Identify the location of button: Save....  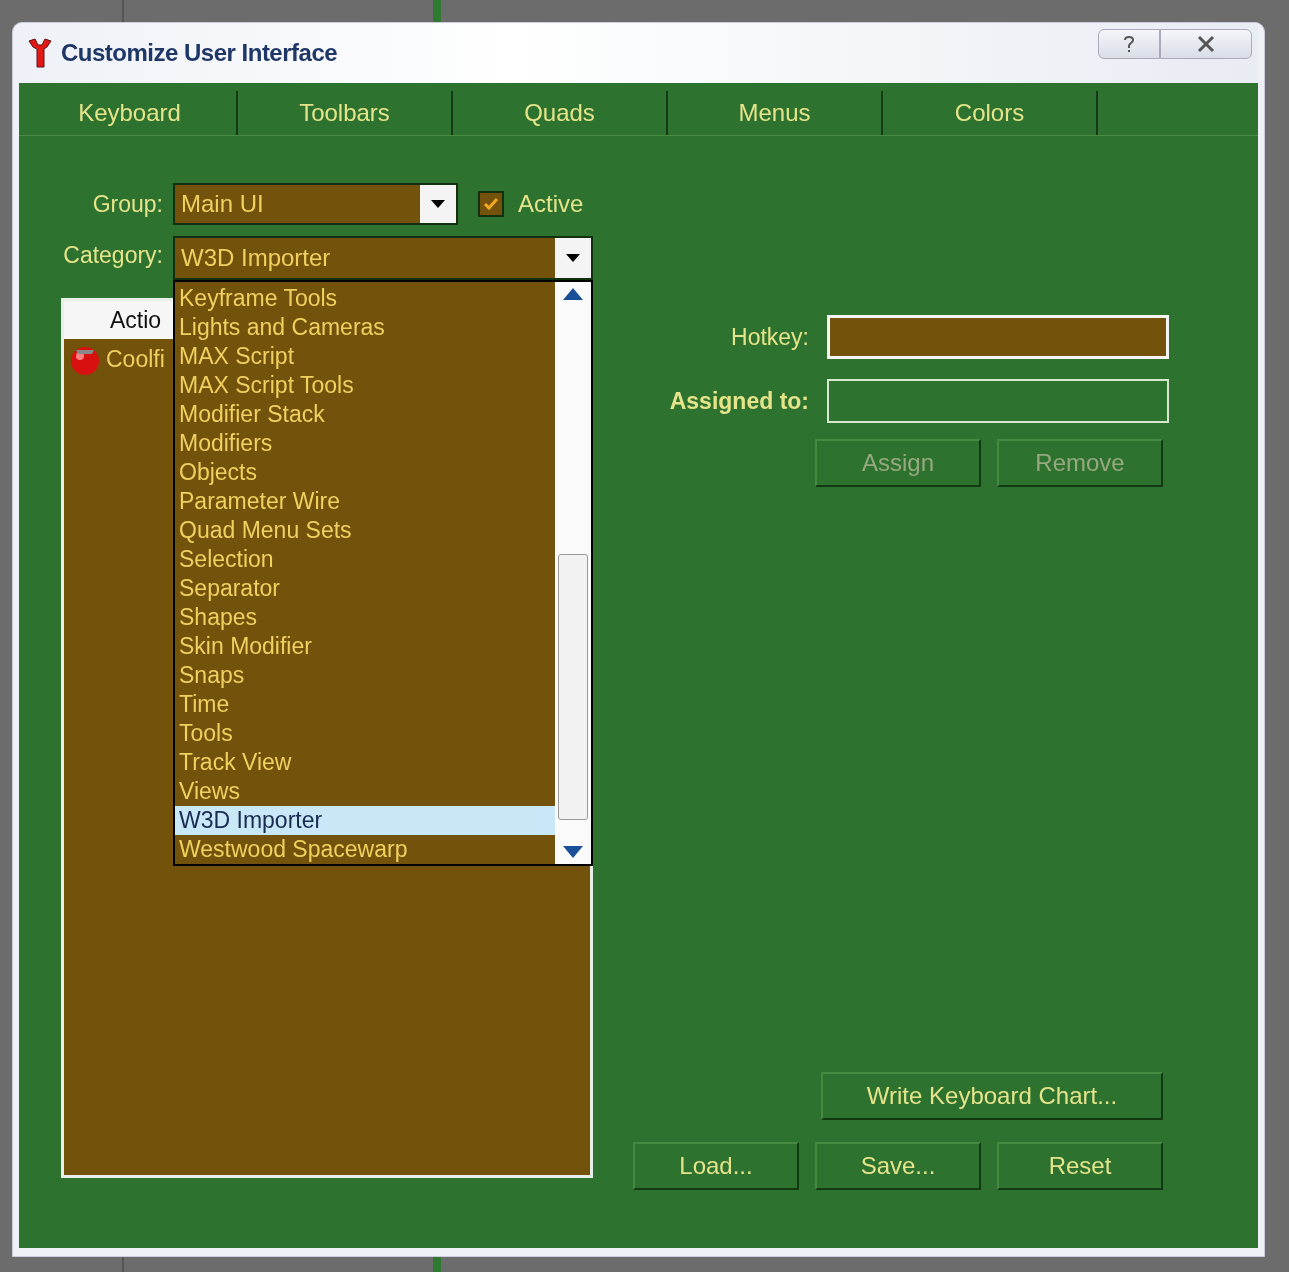
(898, 1166).